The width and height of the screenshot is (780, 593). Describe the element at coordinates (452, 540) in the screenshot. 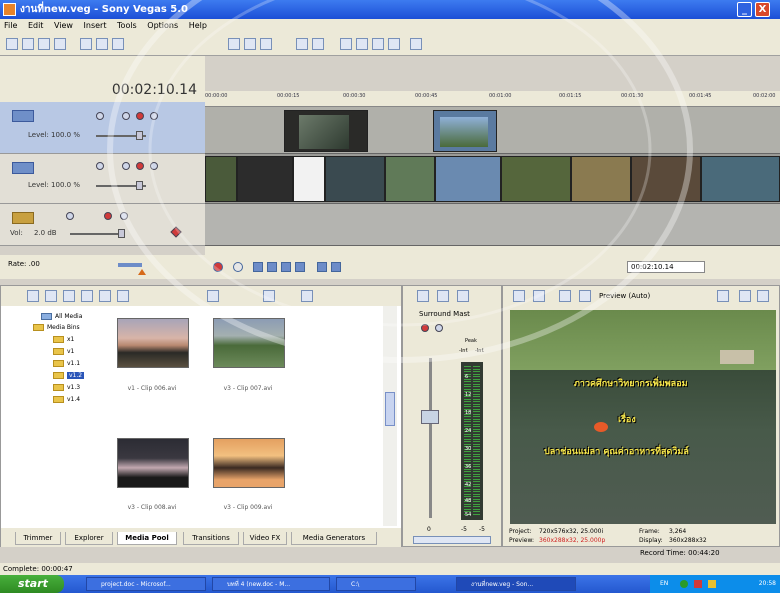

I see `mixer-scrollbar` at that location.